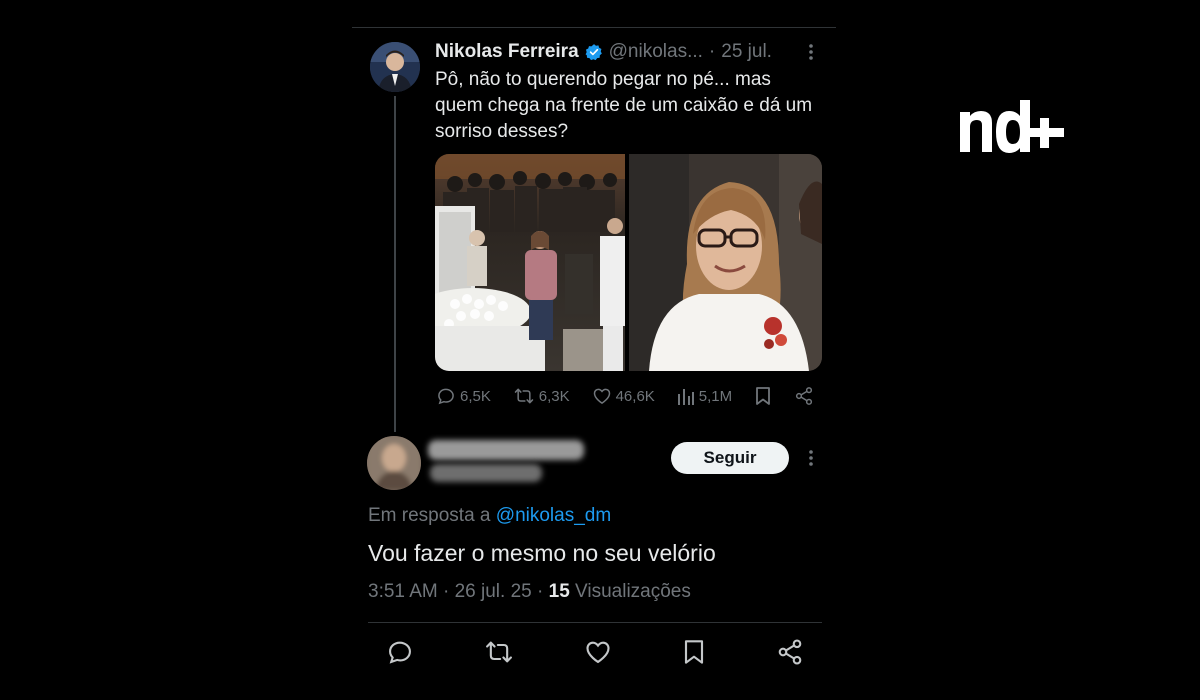  Describe the element at coordinates (493, 591) in the screenshot. I see `reply-date: 26 jul. 25` at that location.